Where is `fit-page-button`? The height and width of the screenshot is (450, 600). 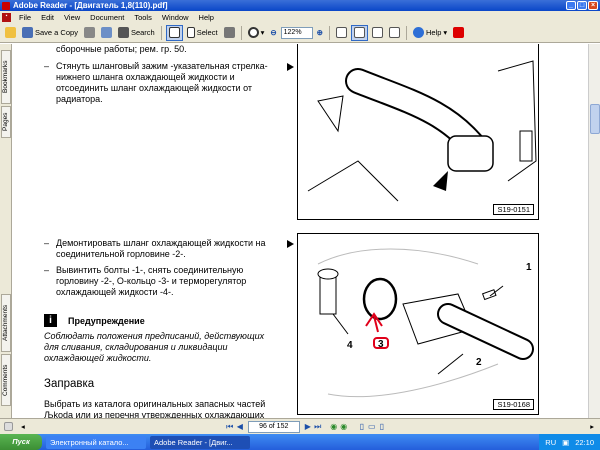
fit-page-button is located at coordinates (359, 32).